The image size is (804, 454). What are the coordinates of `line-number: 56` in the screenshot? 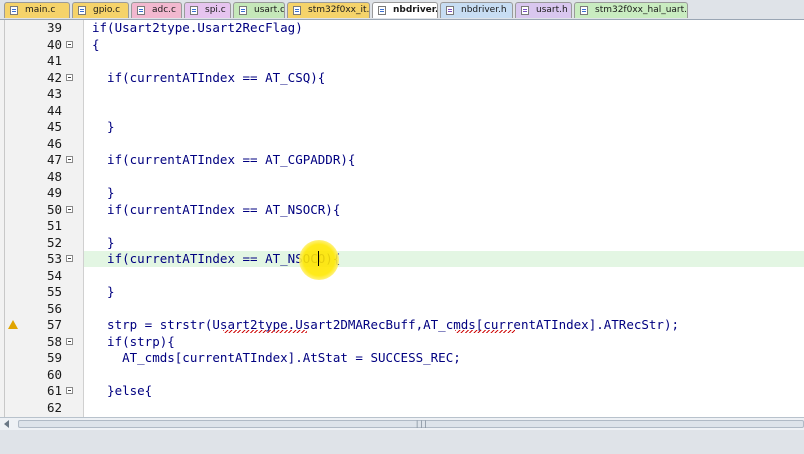 It's located at (54, 308).